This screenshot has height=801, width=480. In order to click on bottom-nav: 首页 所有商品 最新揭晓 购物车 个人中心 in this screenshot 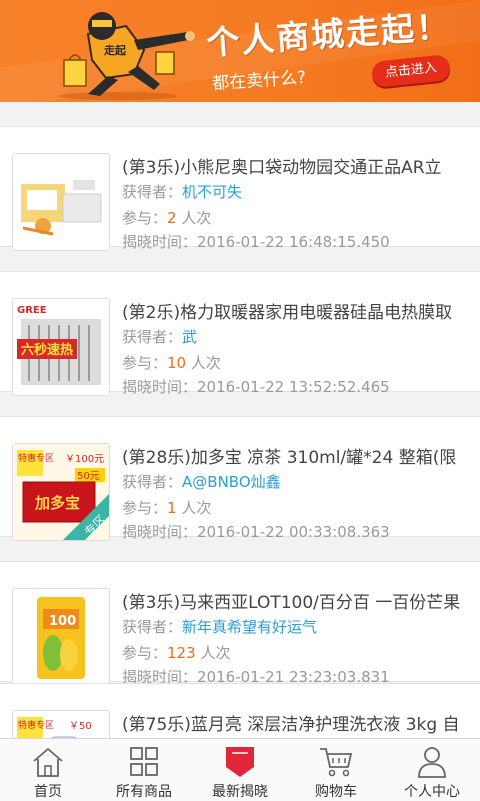, I will do `click(240, 769)`.